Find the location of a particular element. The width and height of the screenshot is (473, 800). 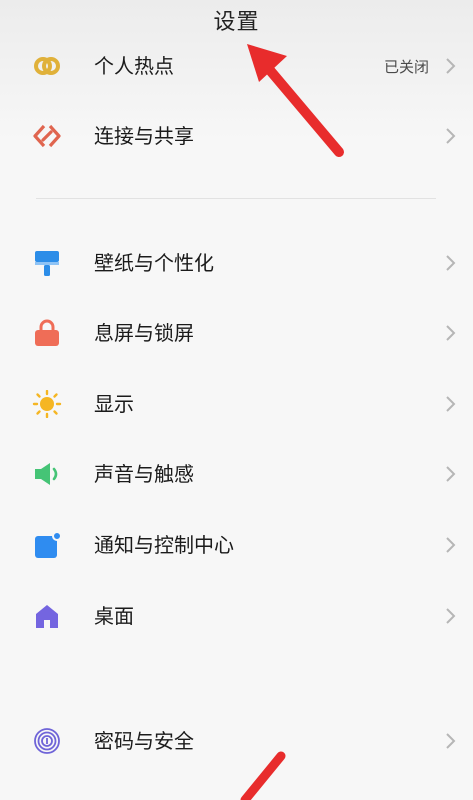

settings-item-display: 显示 is located at coordinates (236, 404).